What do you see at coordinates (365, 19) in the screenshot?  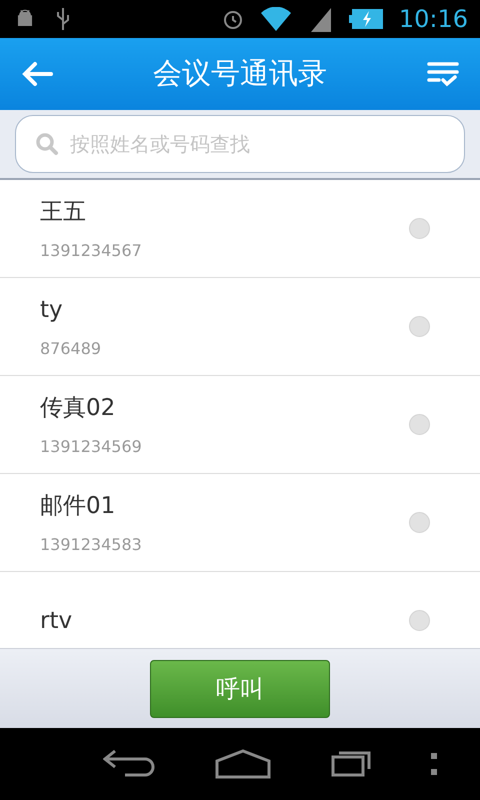 I see `battery-icon` at bounding box center [365, 19].